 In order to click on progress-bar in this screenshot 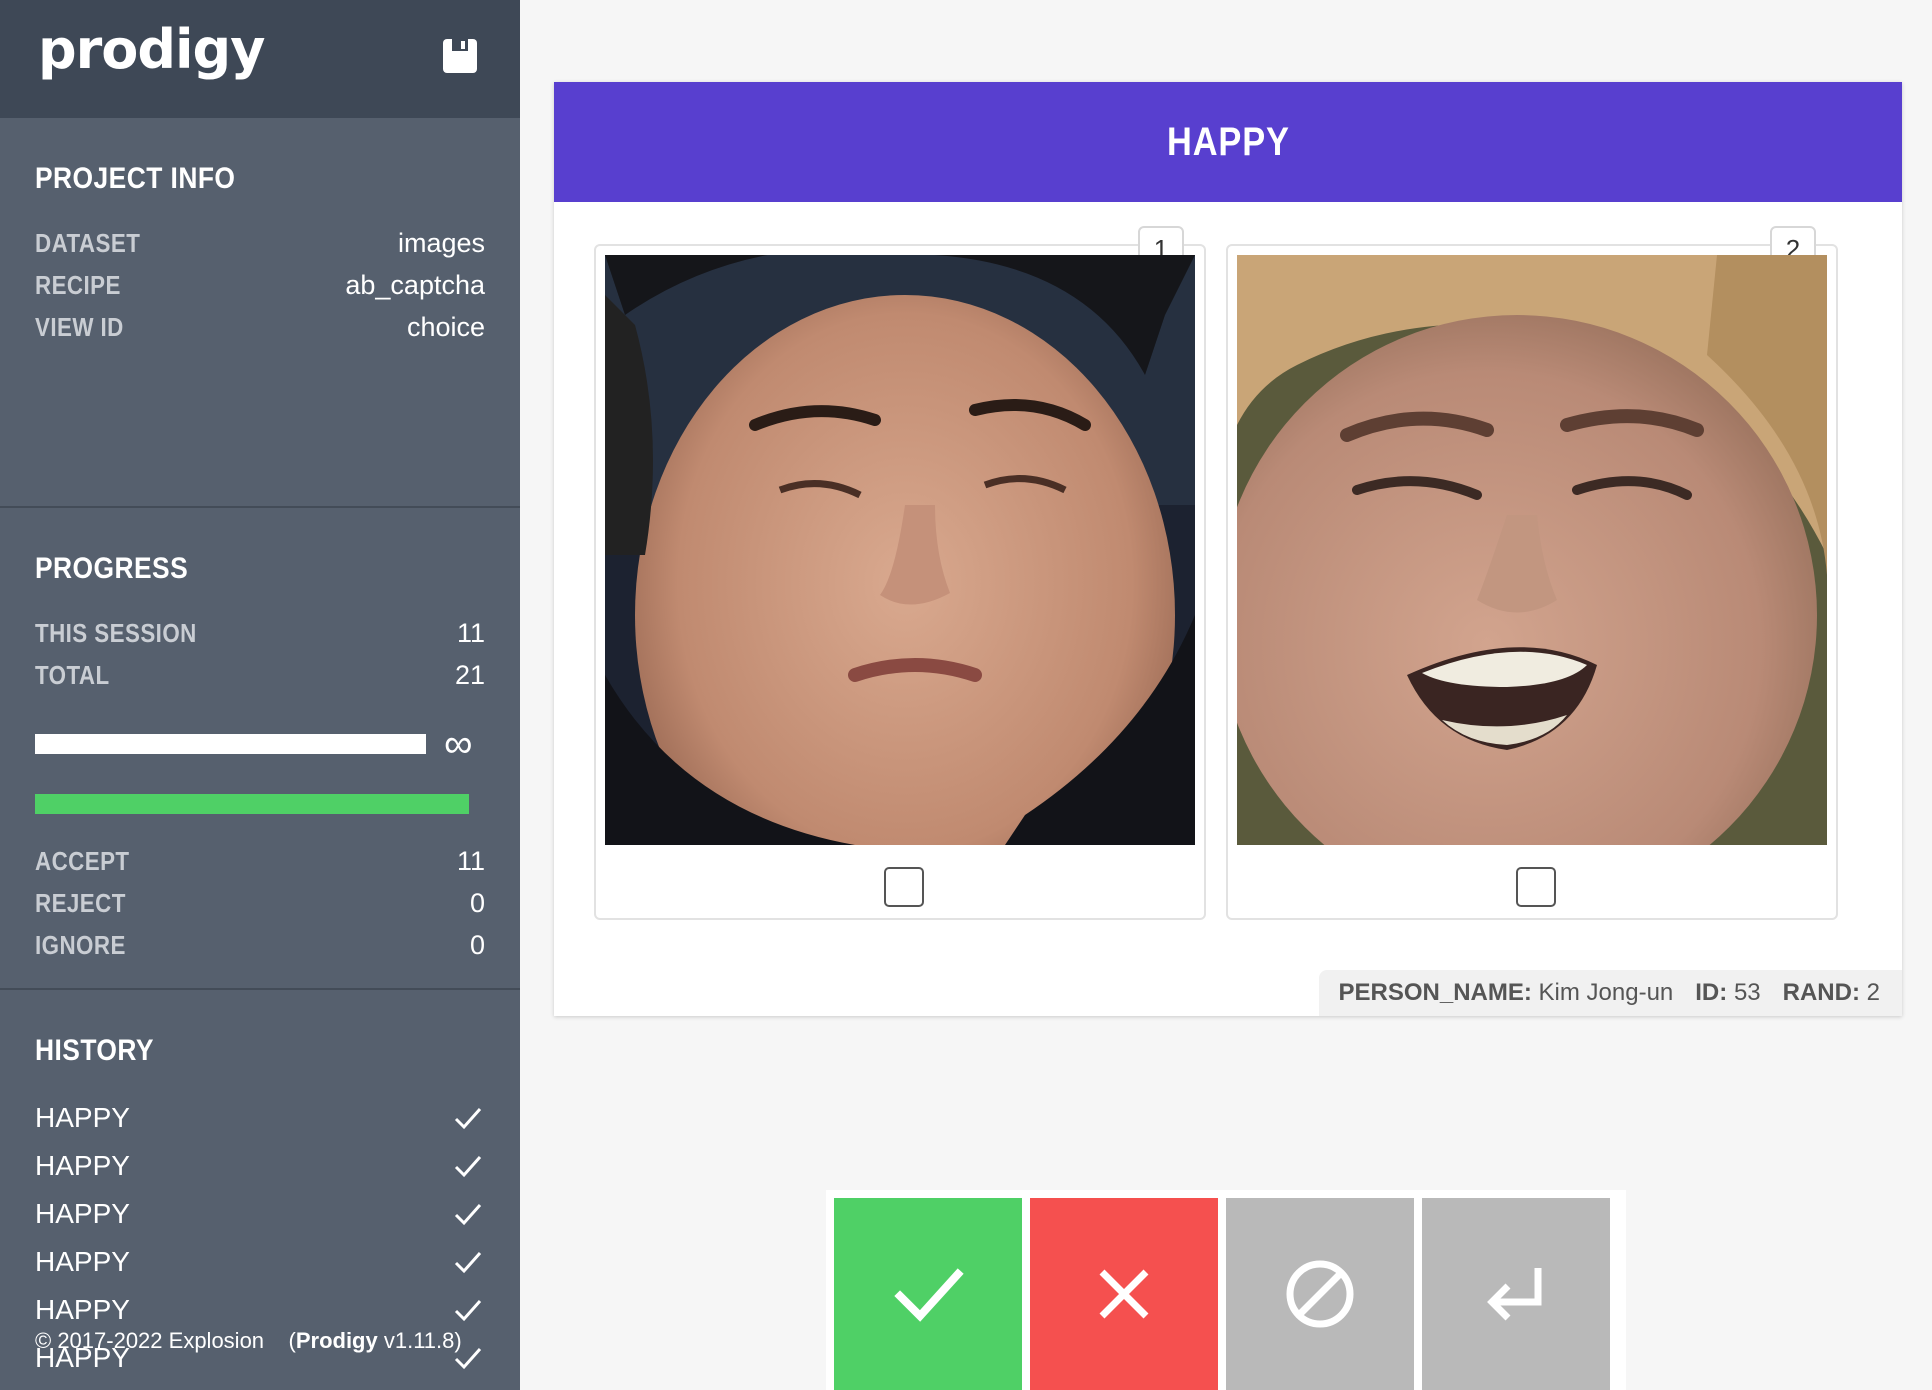, I will do `click(230, 744)`.